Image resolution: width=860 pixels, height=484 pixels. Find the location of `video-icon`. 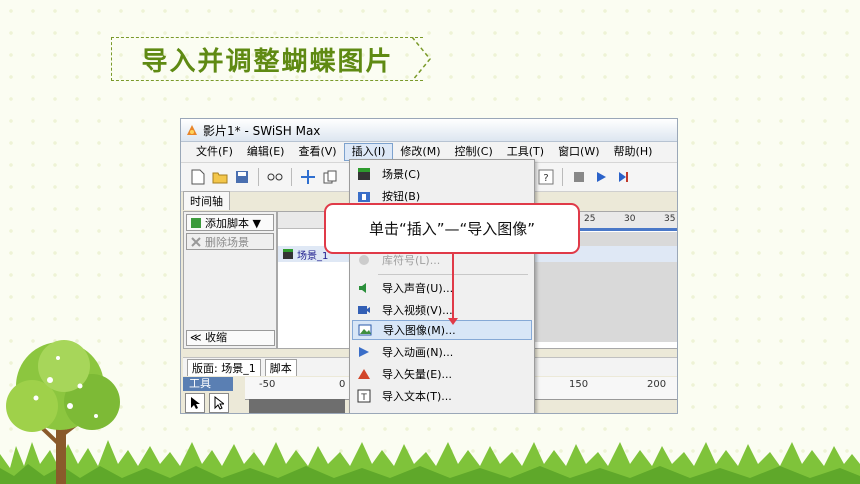

video-icon is located at coordinates (364, 310).